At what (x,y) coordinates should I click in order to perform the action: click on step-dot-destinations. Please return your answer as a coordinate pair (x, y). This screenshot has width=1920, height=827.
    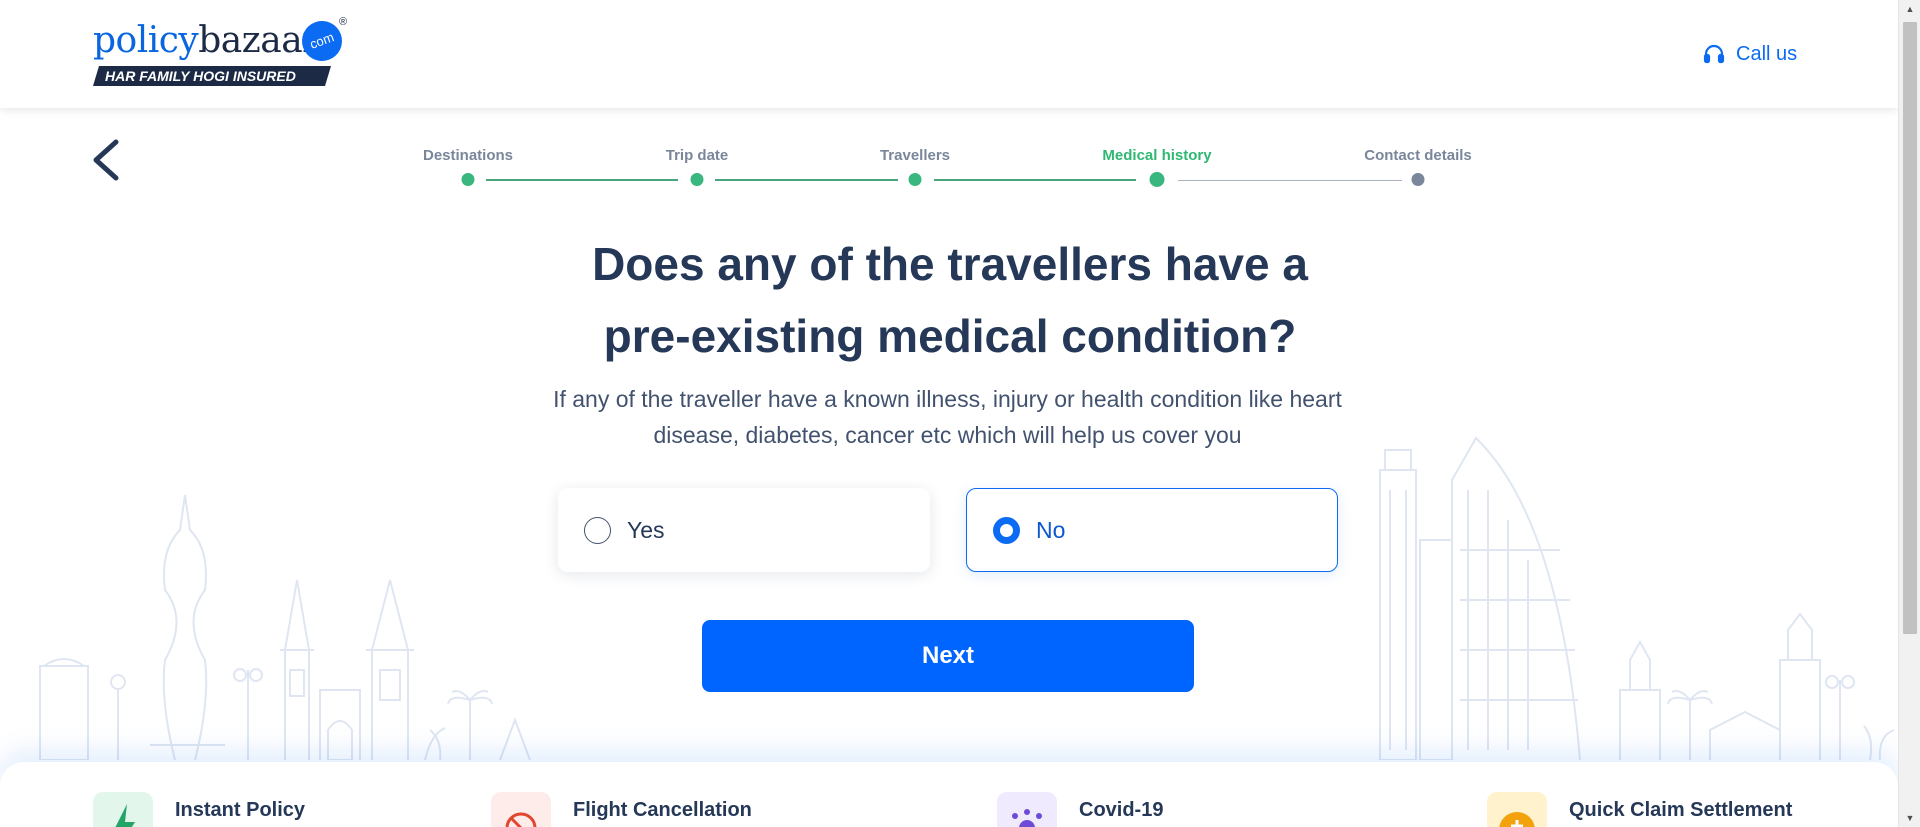
    Looking at the image, I should click on (468, 179).